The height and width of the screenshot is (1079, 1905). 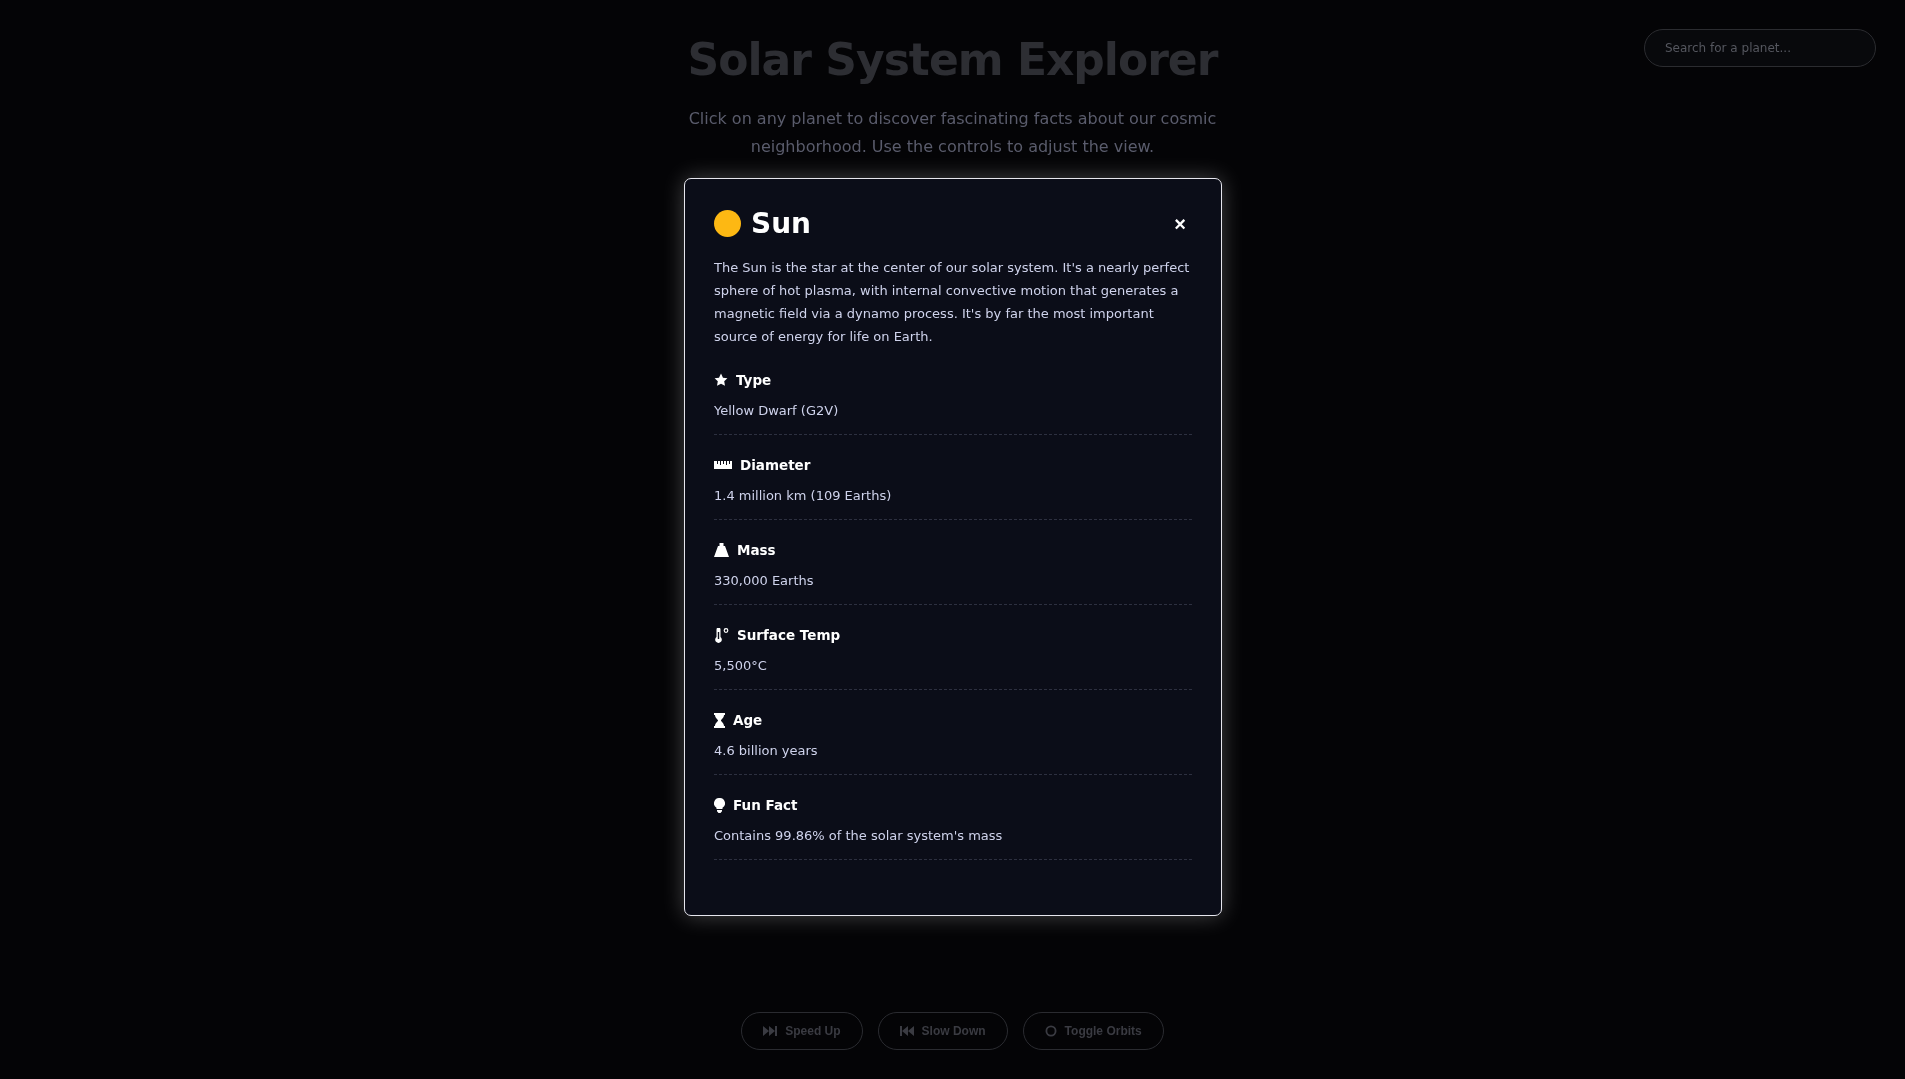 I want to click on fast-forward-icon, so click(x=770, y=1031).